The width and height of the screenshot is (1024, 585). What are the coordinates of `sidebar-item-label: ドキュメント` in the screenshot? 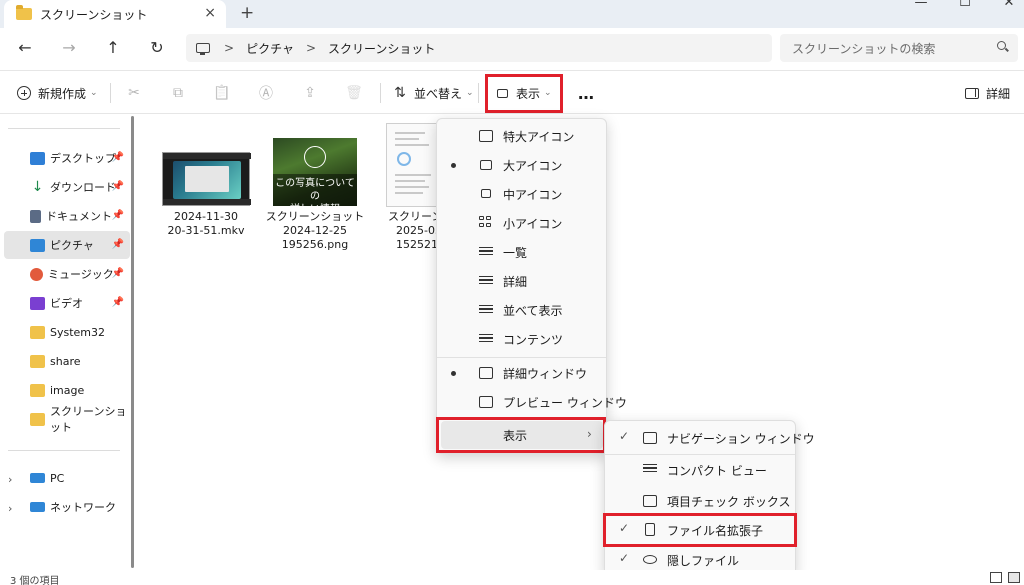 It's located at (79, 216).